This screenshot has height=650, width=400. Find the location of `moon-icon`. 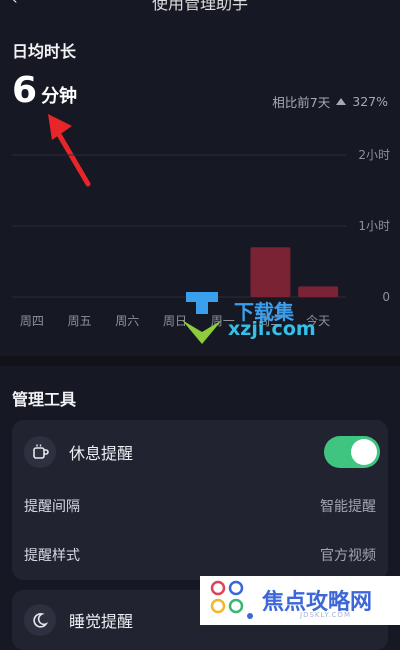

moon-icon is located at coordinates (40, 620).